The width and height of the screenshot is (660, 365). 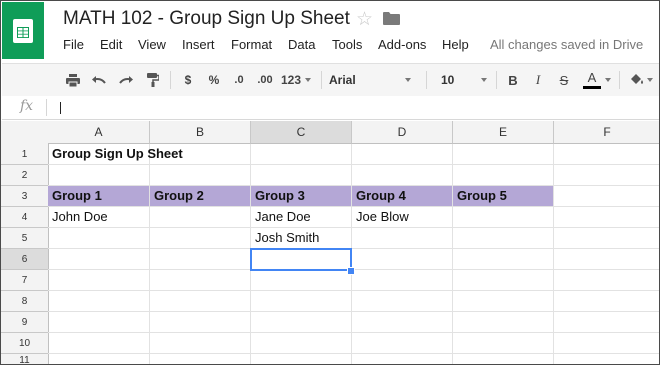 I want to click on currency-format-button: $, so click(x=188, y=80).